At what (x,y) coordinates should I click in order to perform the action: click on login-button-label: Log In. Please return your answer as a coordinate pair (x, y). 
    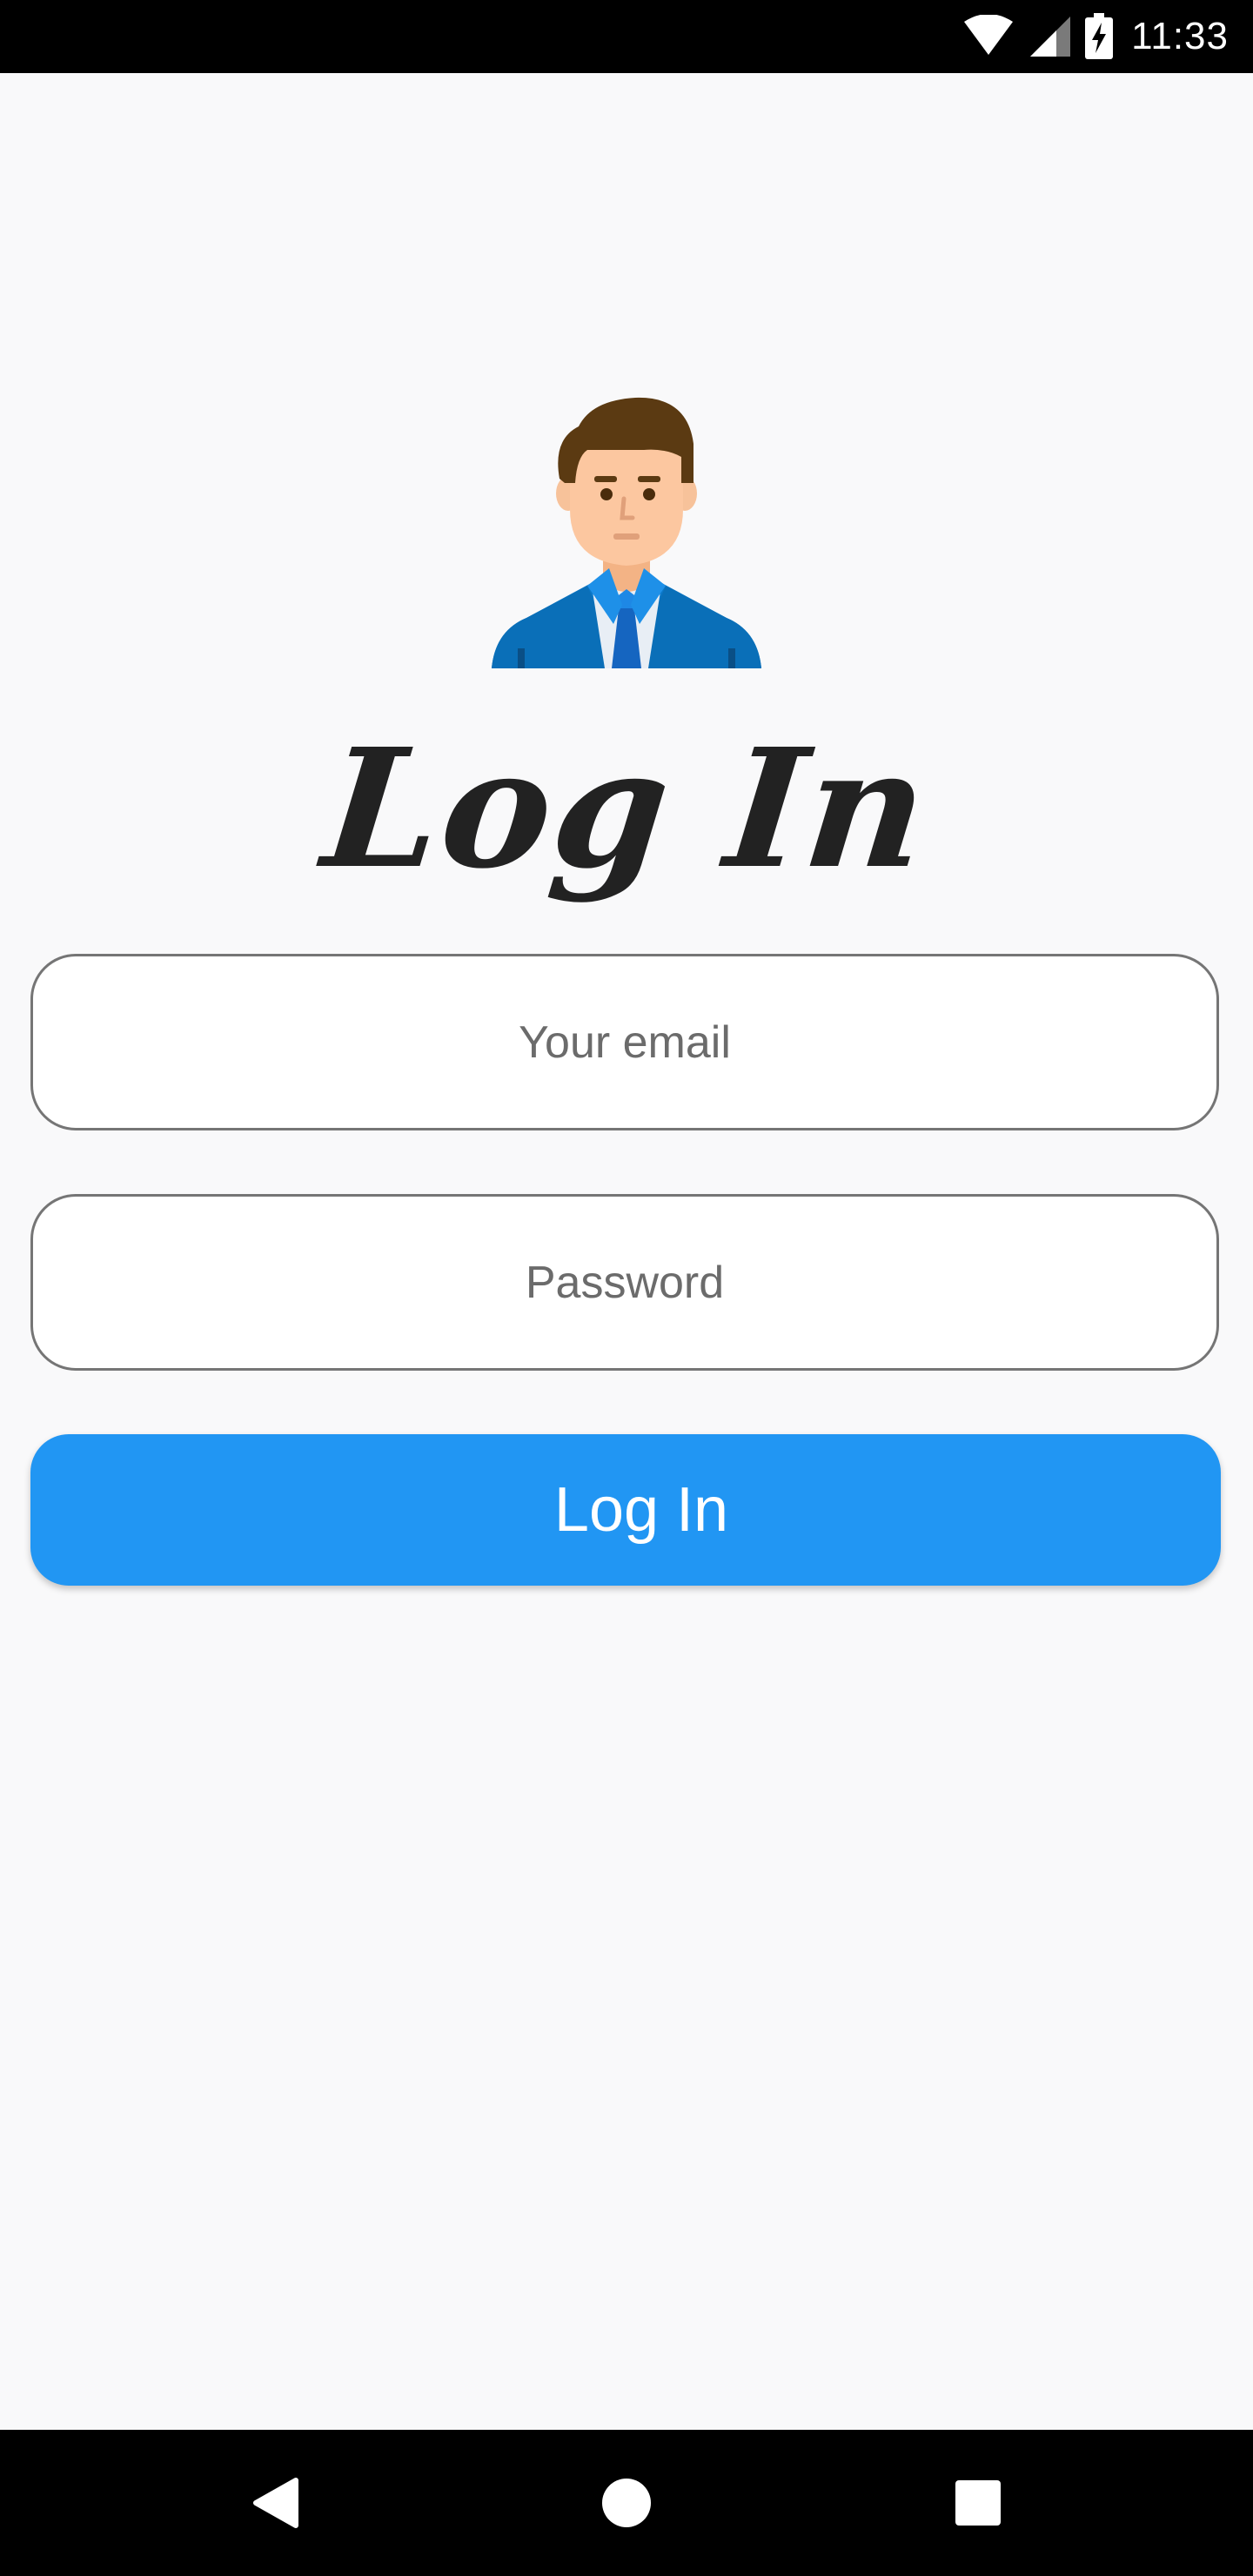
    Looking at the image, I should click on (641, 1510).